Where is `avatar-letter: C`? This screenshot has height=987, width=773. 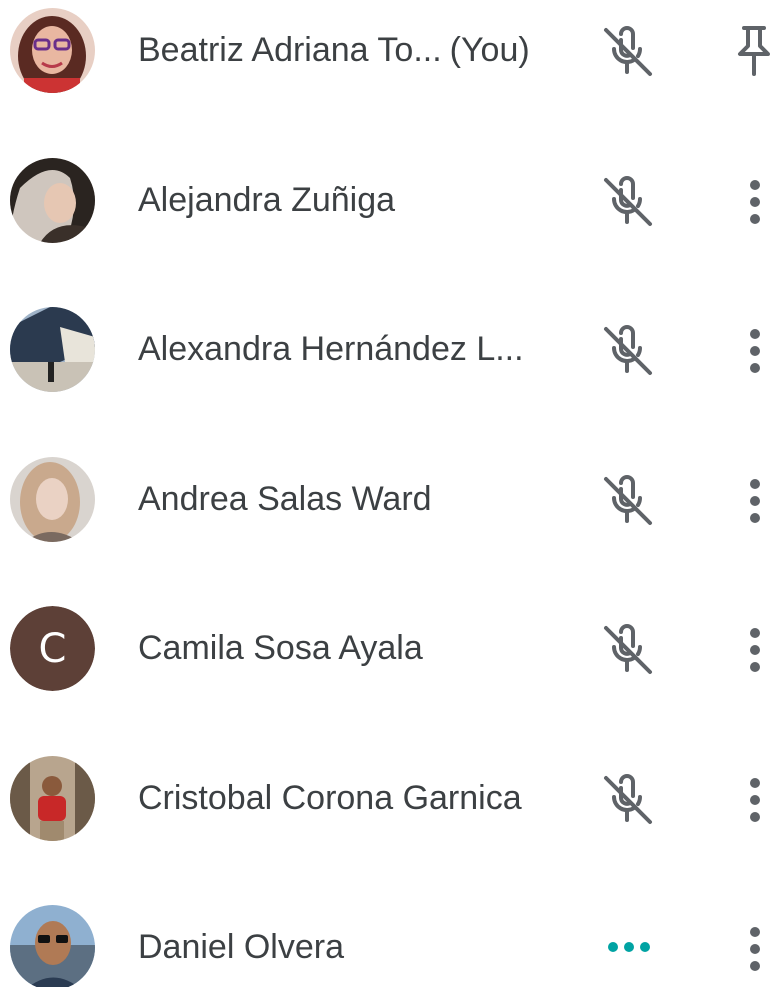 avatar-letter: C is located at coordinates (52, 648).